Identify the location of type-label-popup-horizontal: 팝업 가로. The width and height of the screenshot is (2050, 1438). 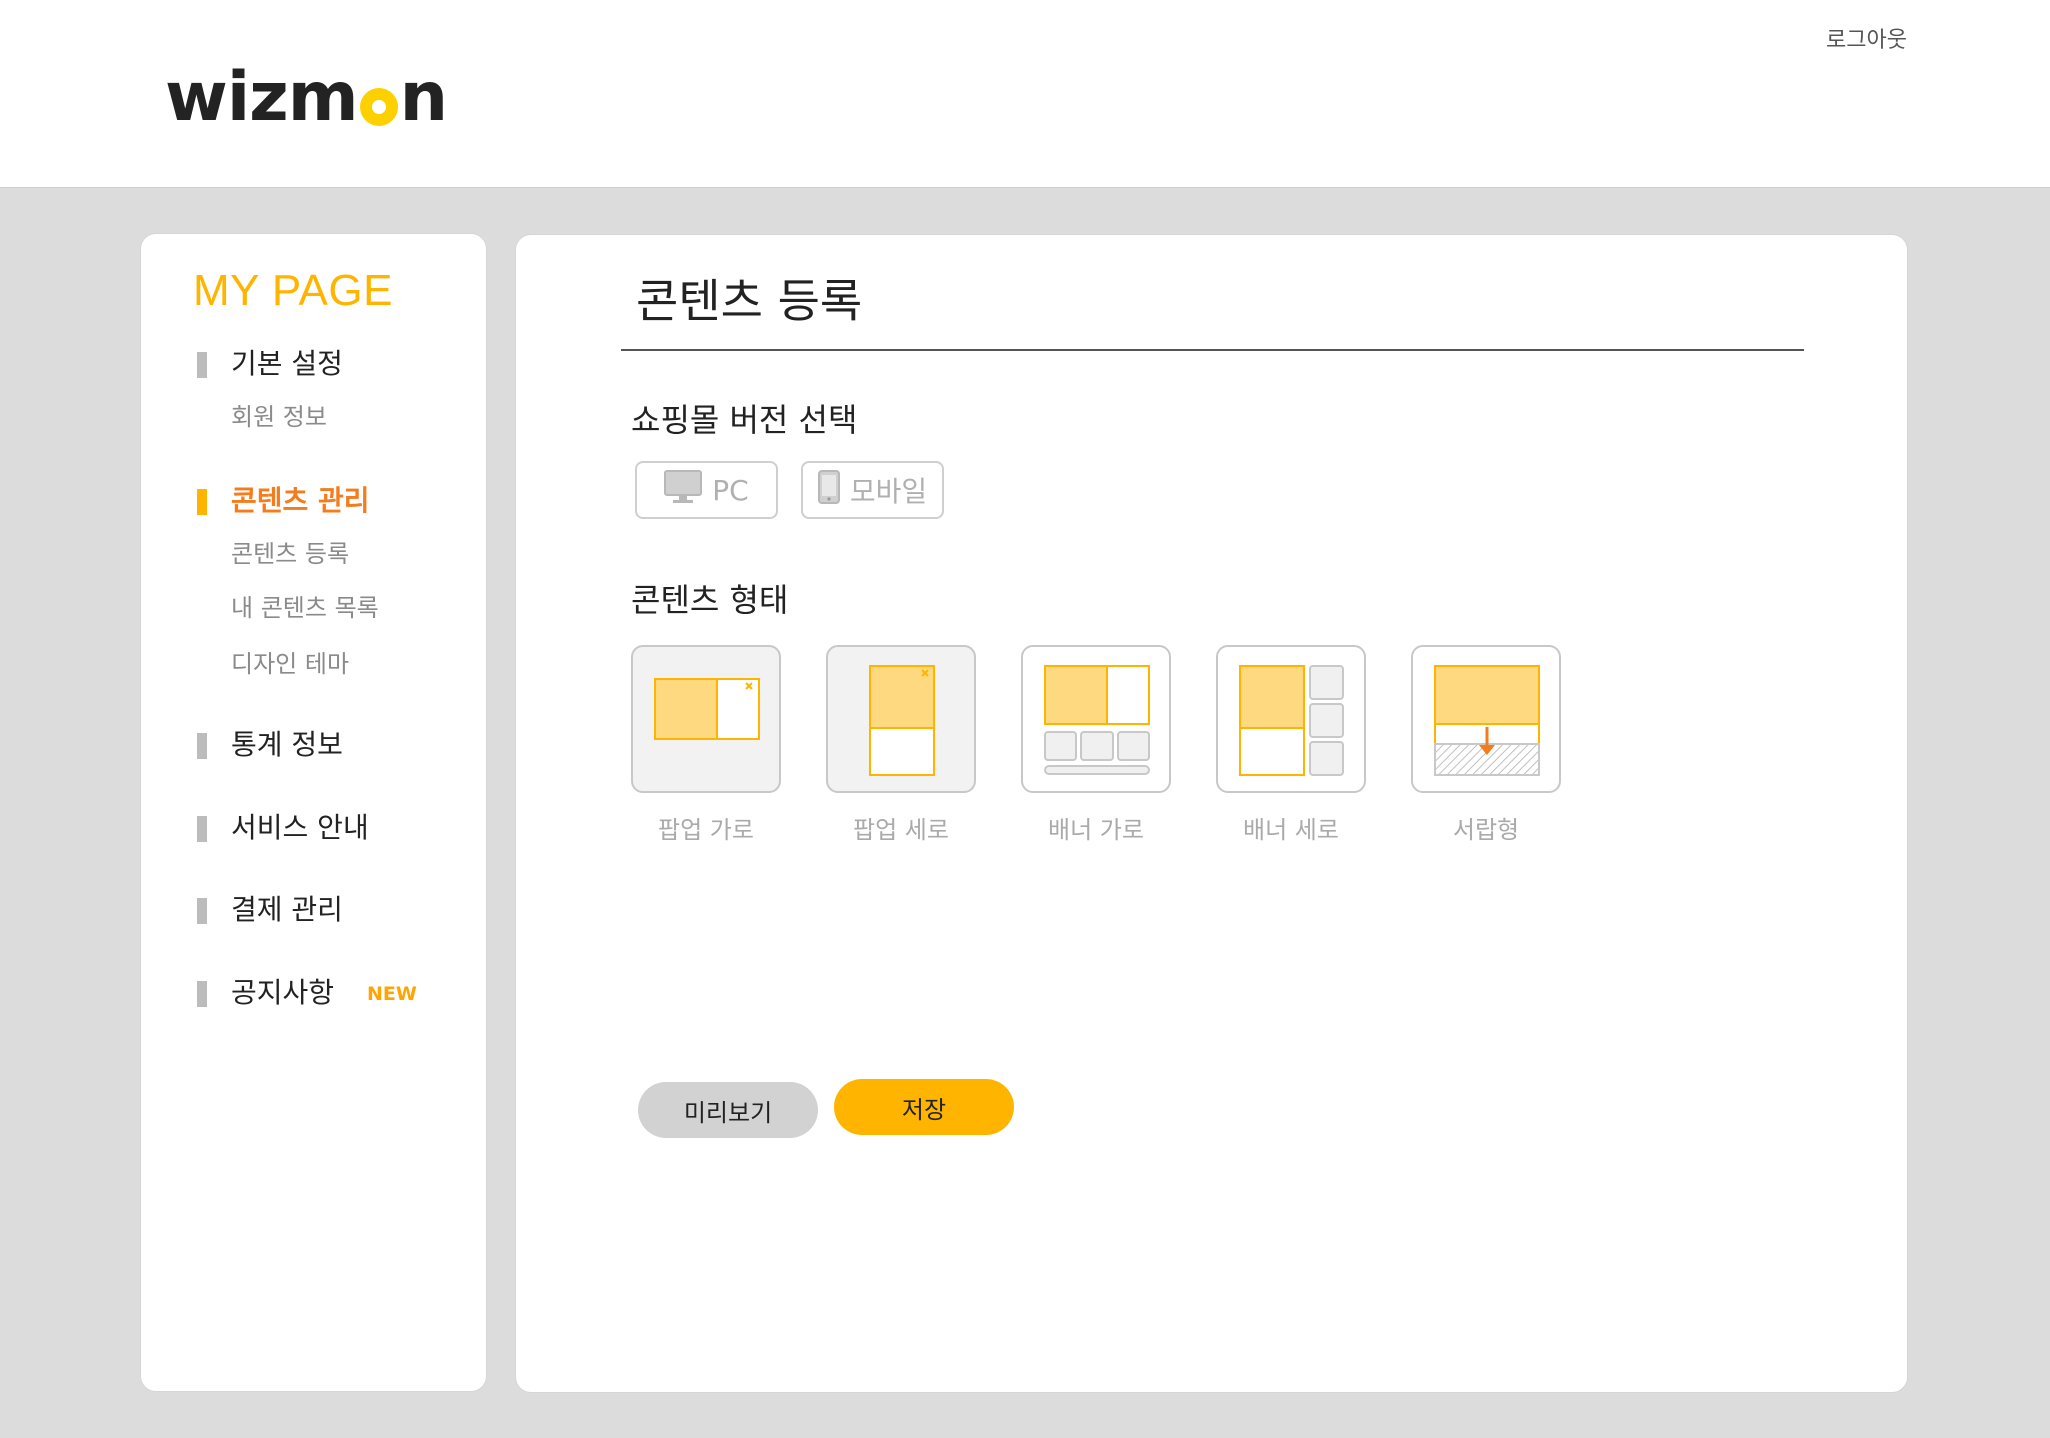
(706, 830).